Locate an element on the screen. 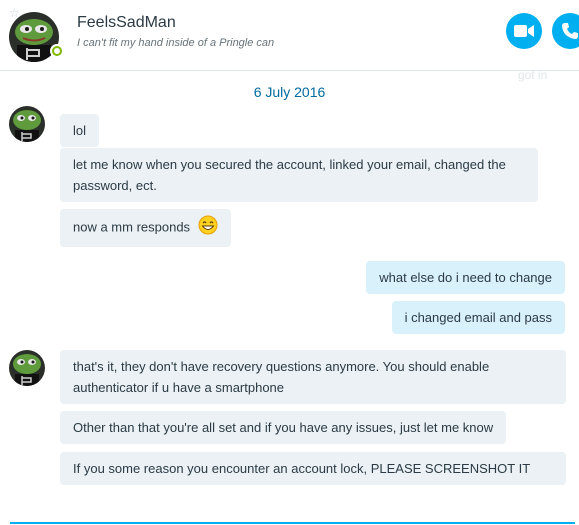  video-camera-icon is located at coordinates (524, 31).